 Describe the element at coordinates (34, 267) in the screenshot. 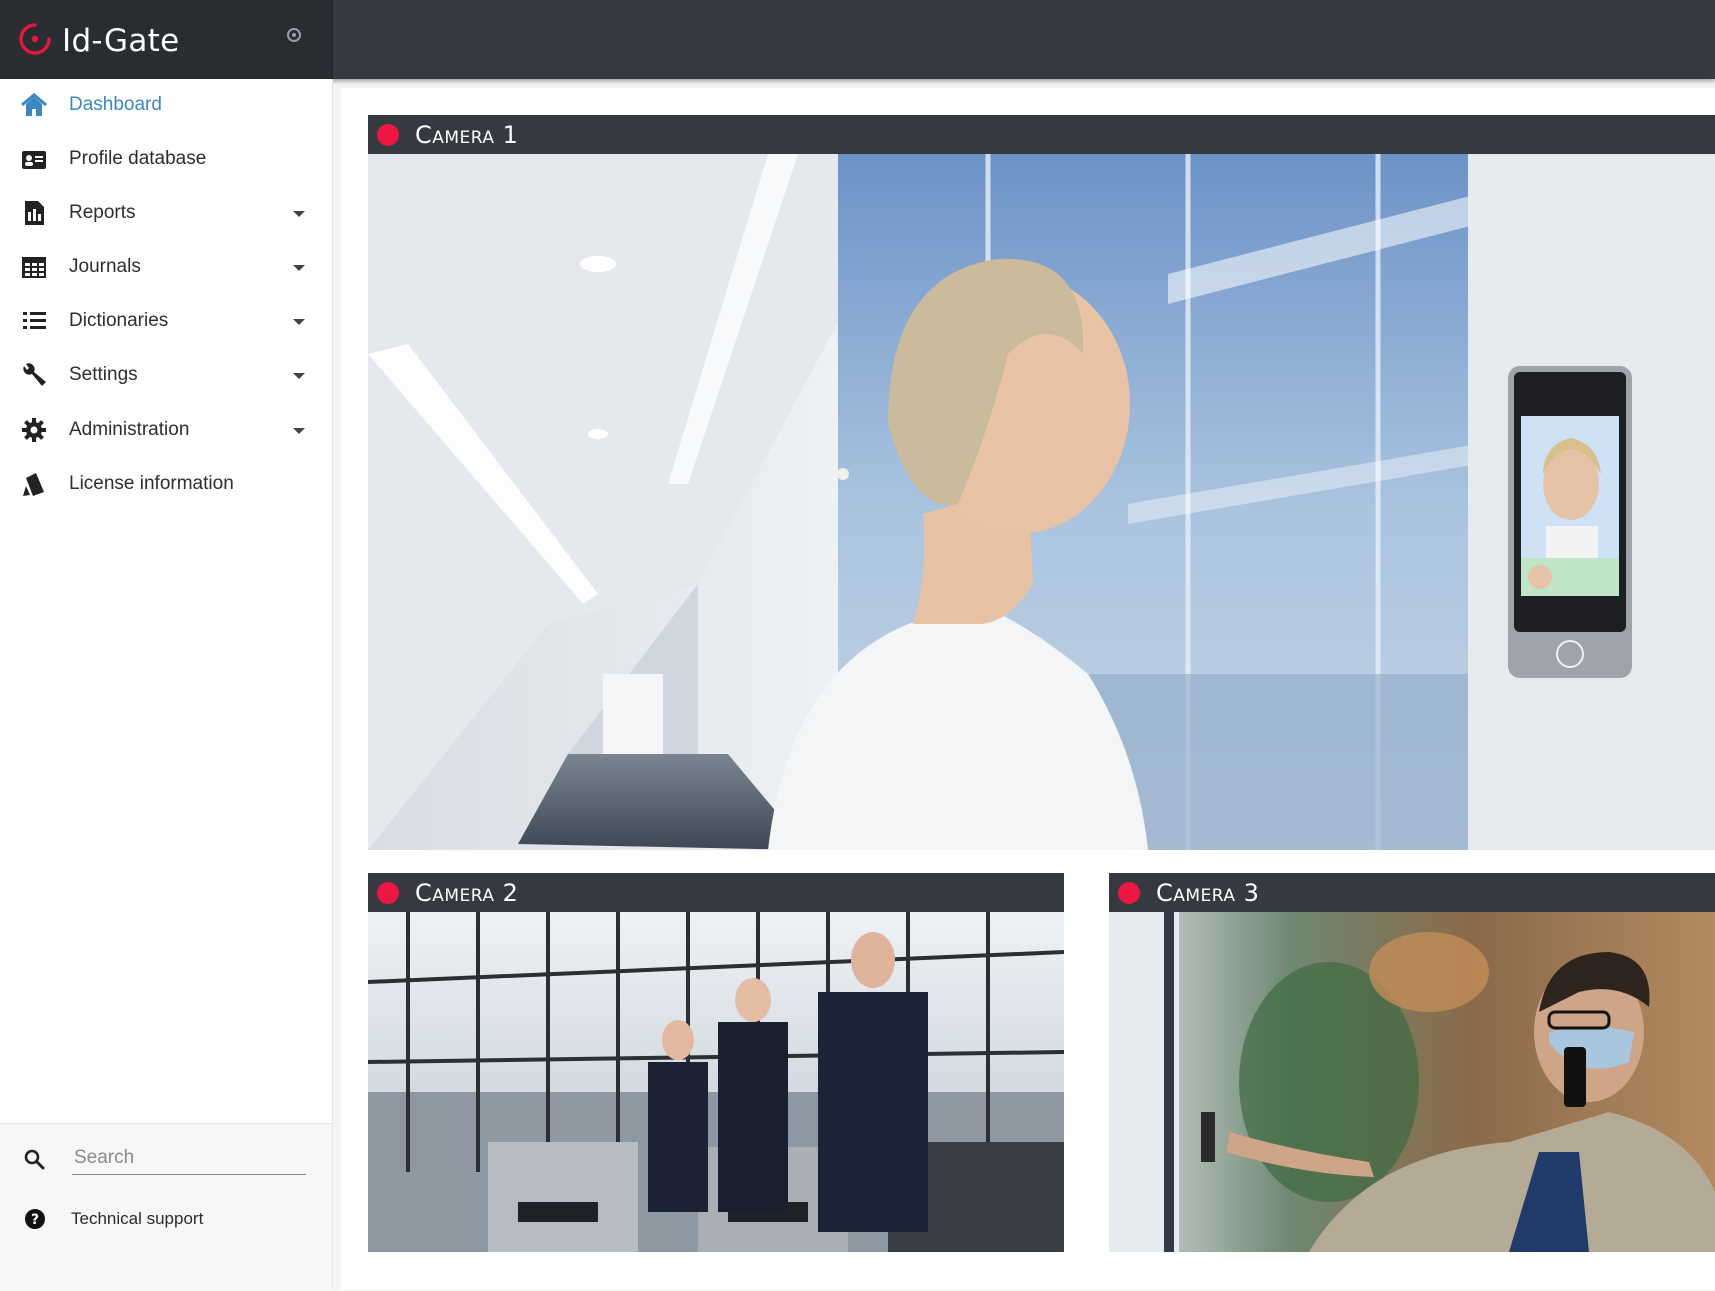

I see `table-icon` at that location.